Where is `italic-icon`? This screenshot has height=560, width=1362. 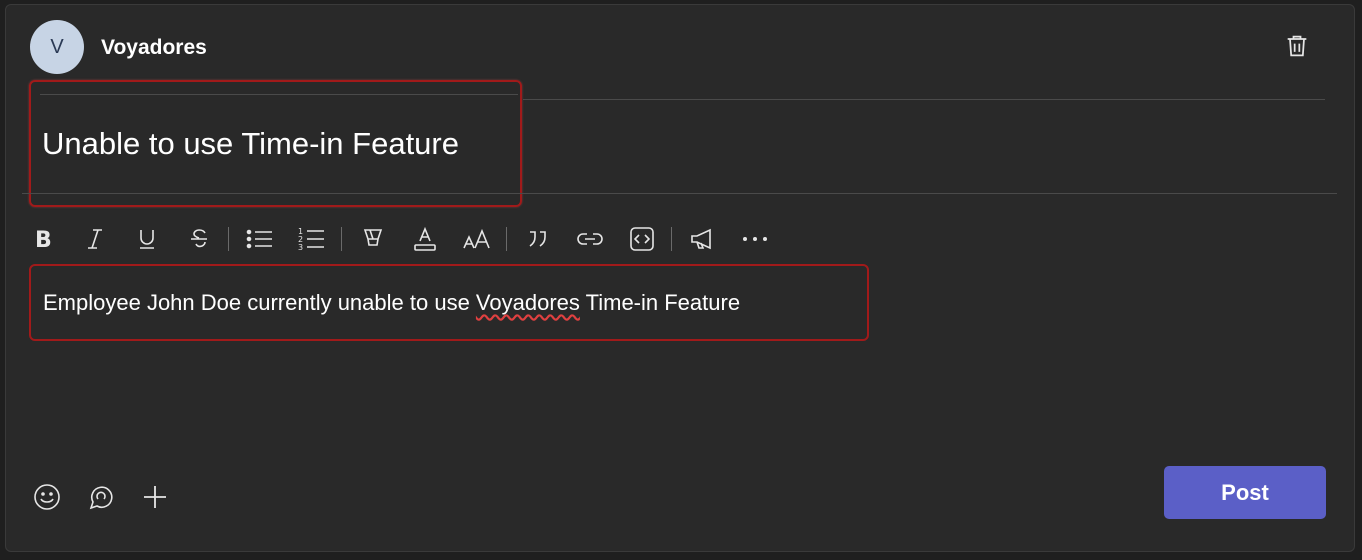 italic-icon is located at coordinates (95, 239).